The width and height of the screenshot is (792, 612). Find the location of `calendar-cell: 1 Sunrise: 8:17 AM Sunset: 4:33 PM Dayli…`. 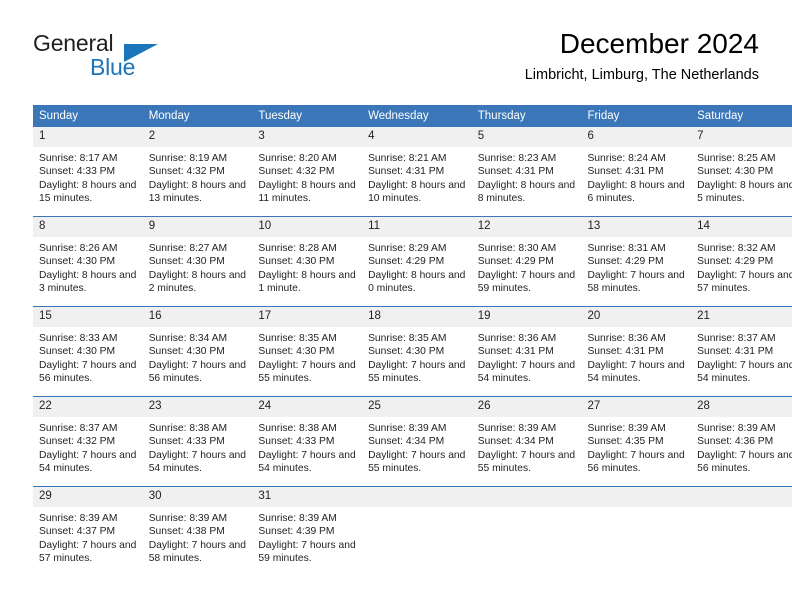

calendar-cell: 1 Sunrise: 8:17 AM Sunset: 4:33 PM Dayli… is located at coordinates (88, 171).